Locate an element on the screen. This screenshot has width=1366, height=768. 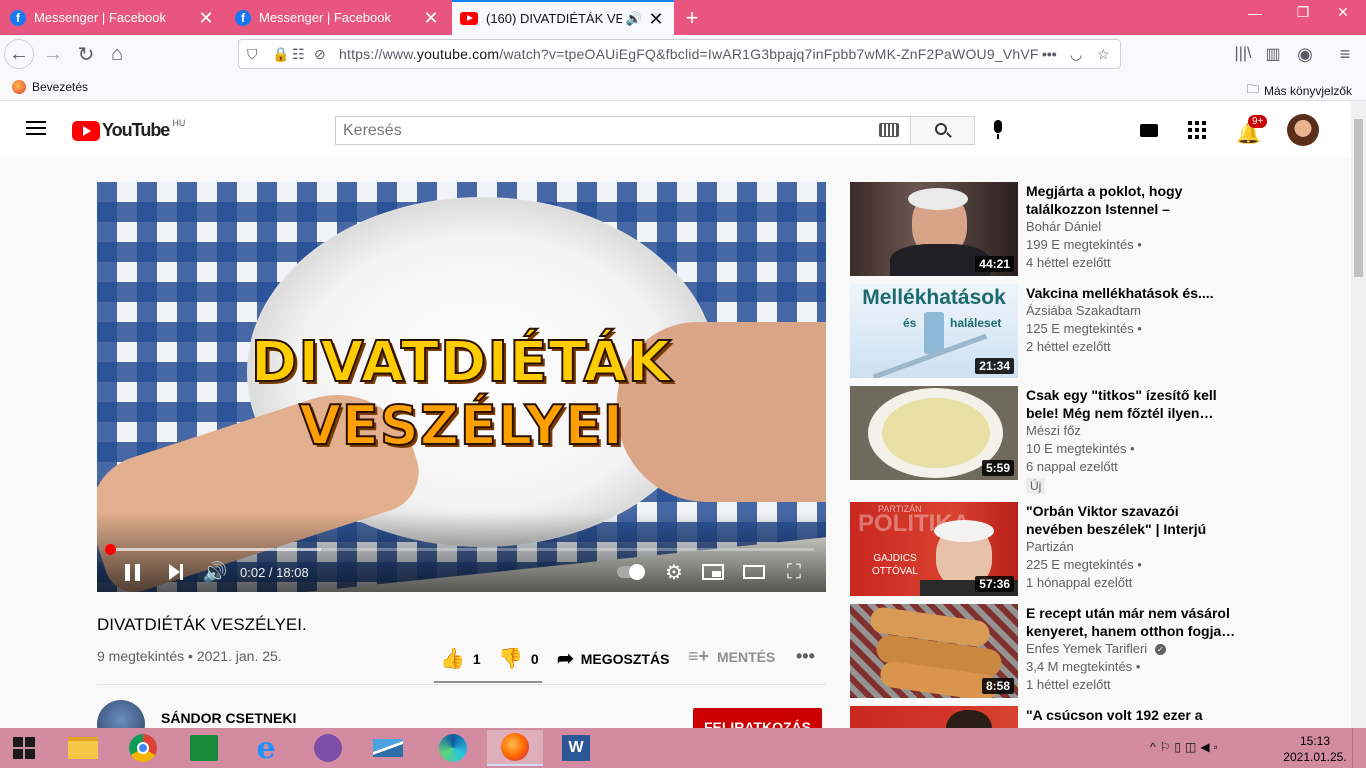
autoplay-toggle is located at coordinates (630, 572).